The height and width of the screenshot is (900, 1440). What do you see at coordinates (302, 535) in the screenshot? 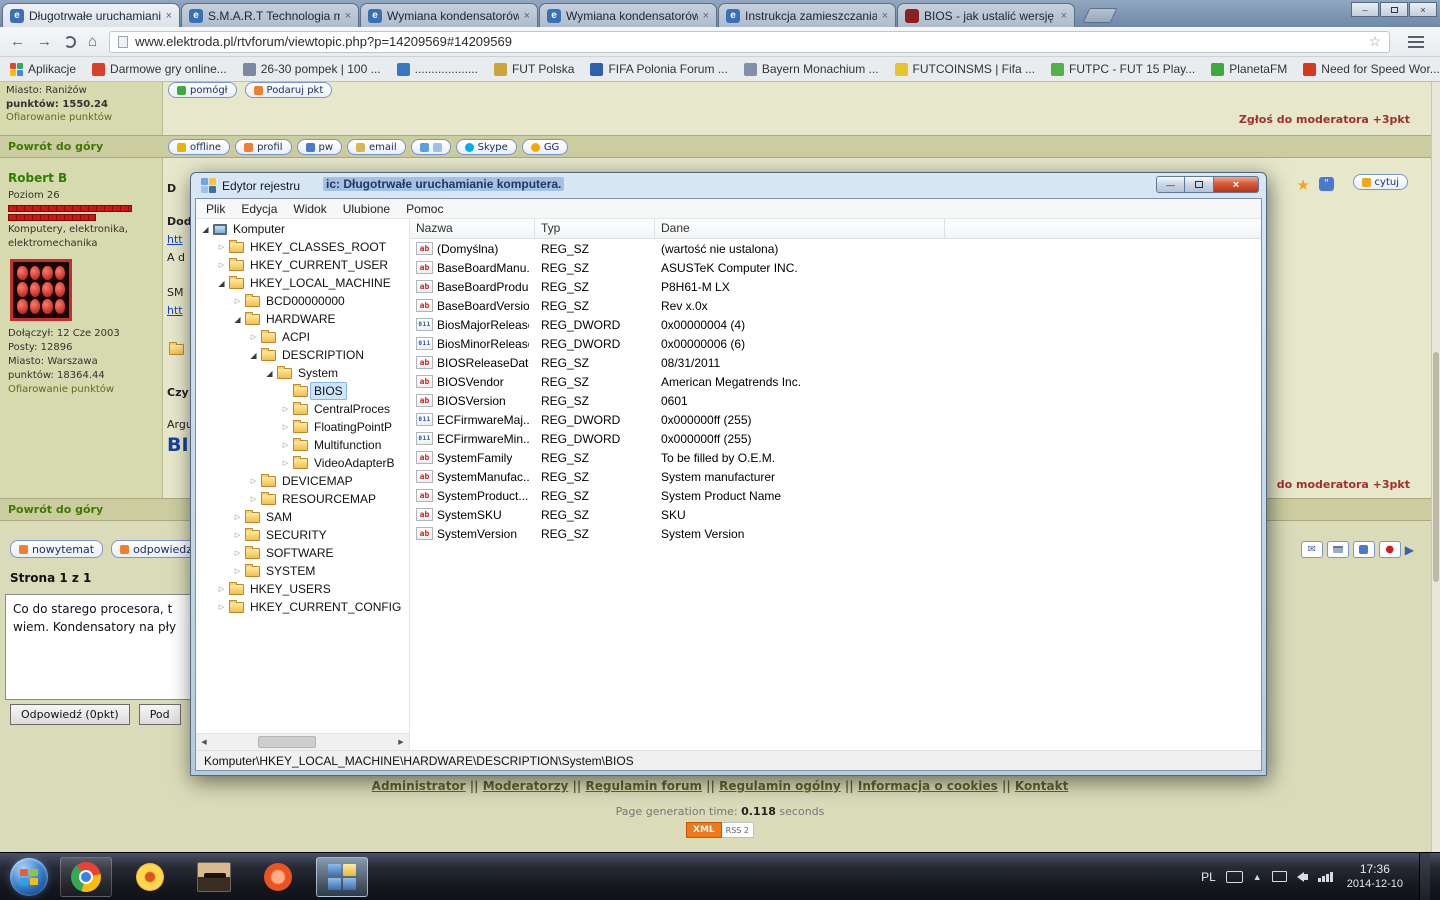
I see `tree-item: ▷ SECURITY` at bounding box center [302, 535].